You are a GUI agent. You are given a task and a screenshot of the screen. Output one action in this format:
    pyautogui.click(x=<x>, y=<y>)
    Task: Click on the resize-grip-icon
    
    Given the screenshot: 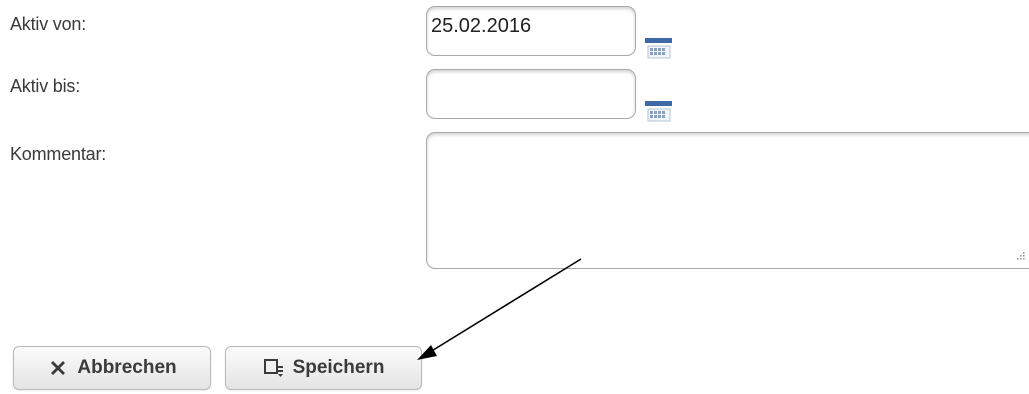 What is the action you would take?
    pyautogui.click(x=1020, y=256)
    